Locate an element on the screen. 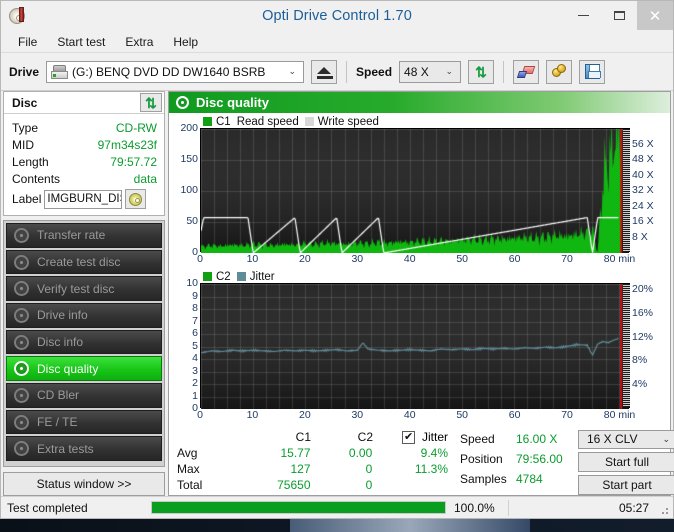 This screenshot has height=532, width=674. disc-quality-icon is located at coordinates (182, 102).